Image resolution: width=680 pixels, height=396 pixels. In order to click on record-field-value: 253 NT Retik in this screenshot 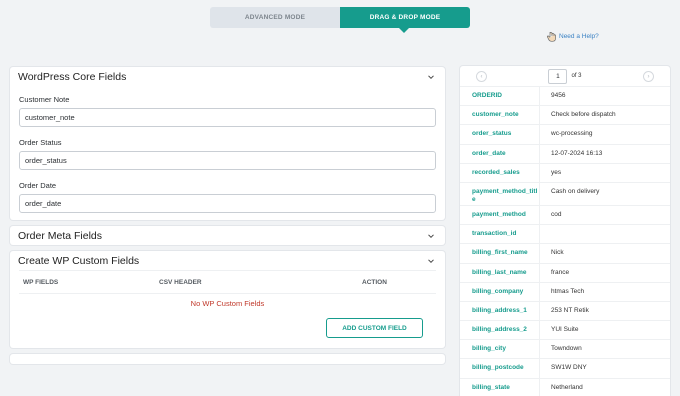, I will do `click(570, 310)`.